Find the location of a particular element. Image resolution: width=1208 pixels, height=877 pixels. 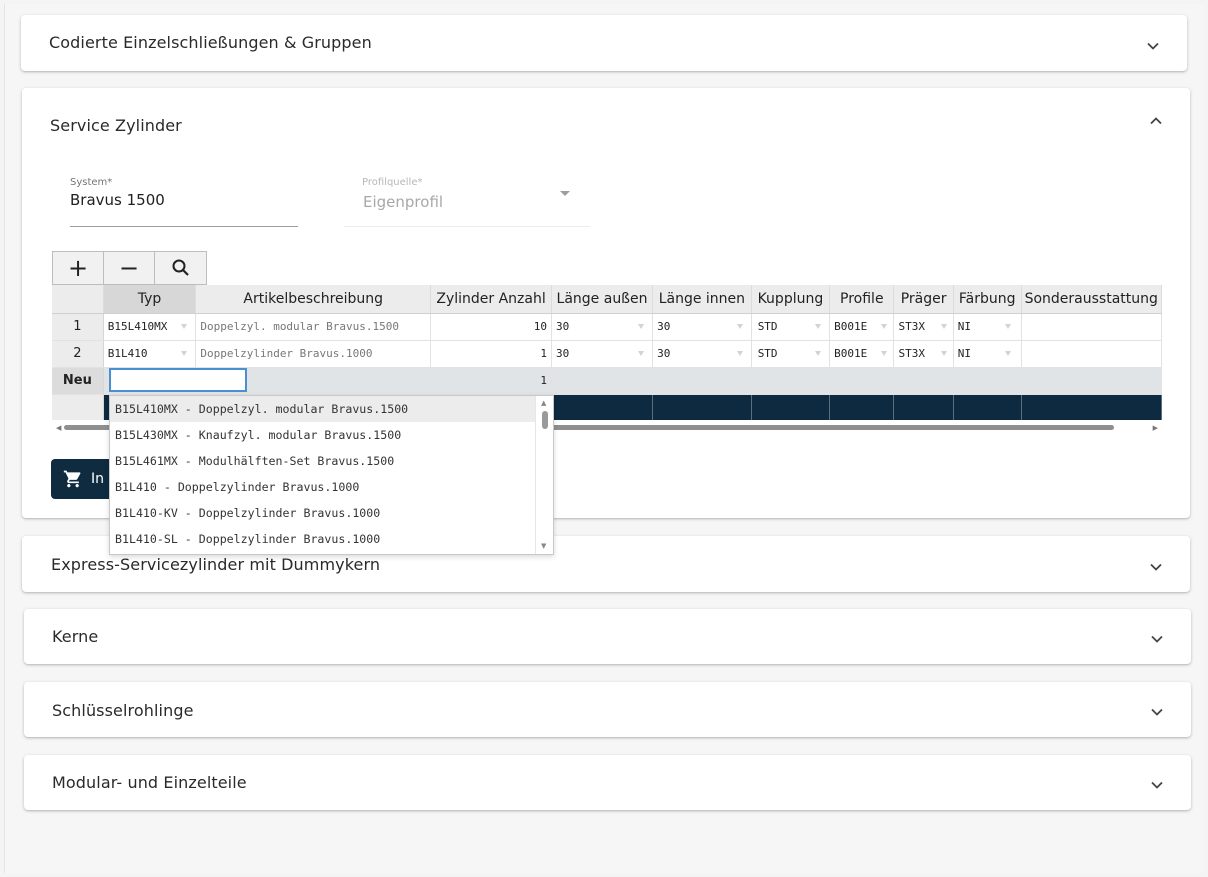

col-header-profile: Profile is located at coordinates (862, 299).